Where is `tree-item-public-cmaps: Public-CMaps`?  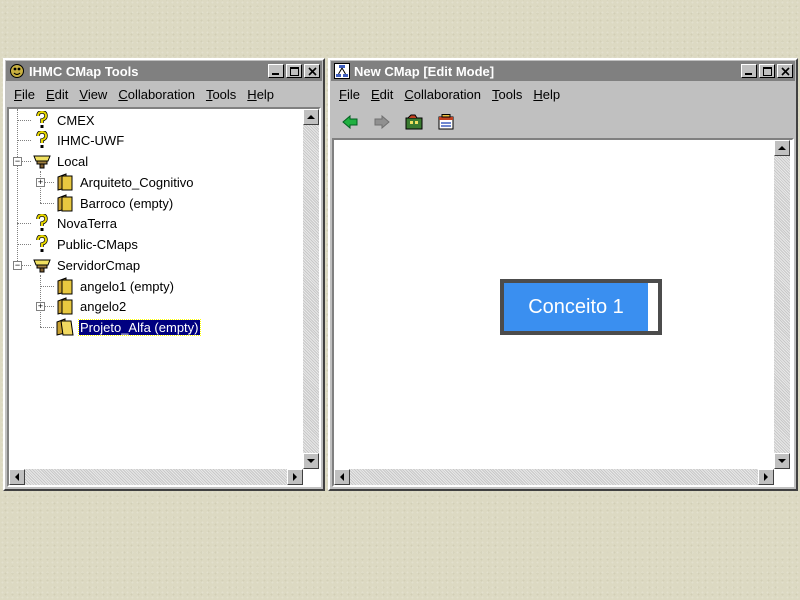
tree-item-public-cmaps: Public-CMaps is located at coordinates (86, 244).